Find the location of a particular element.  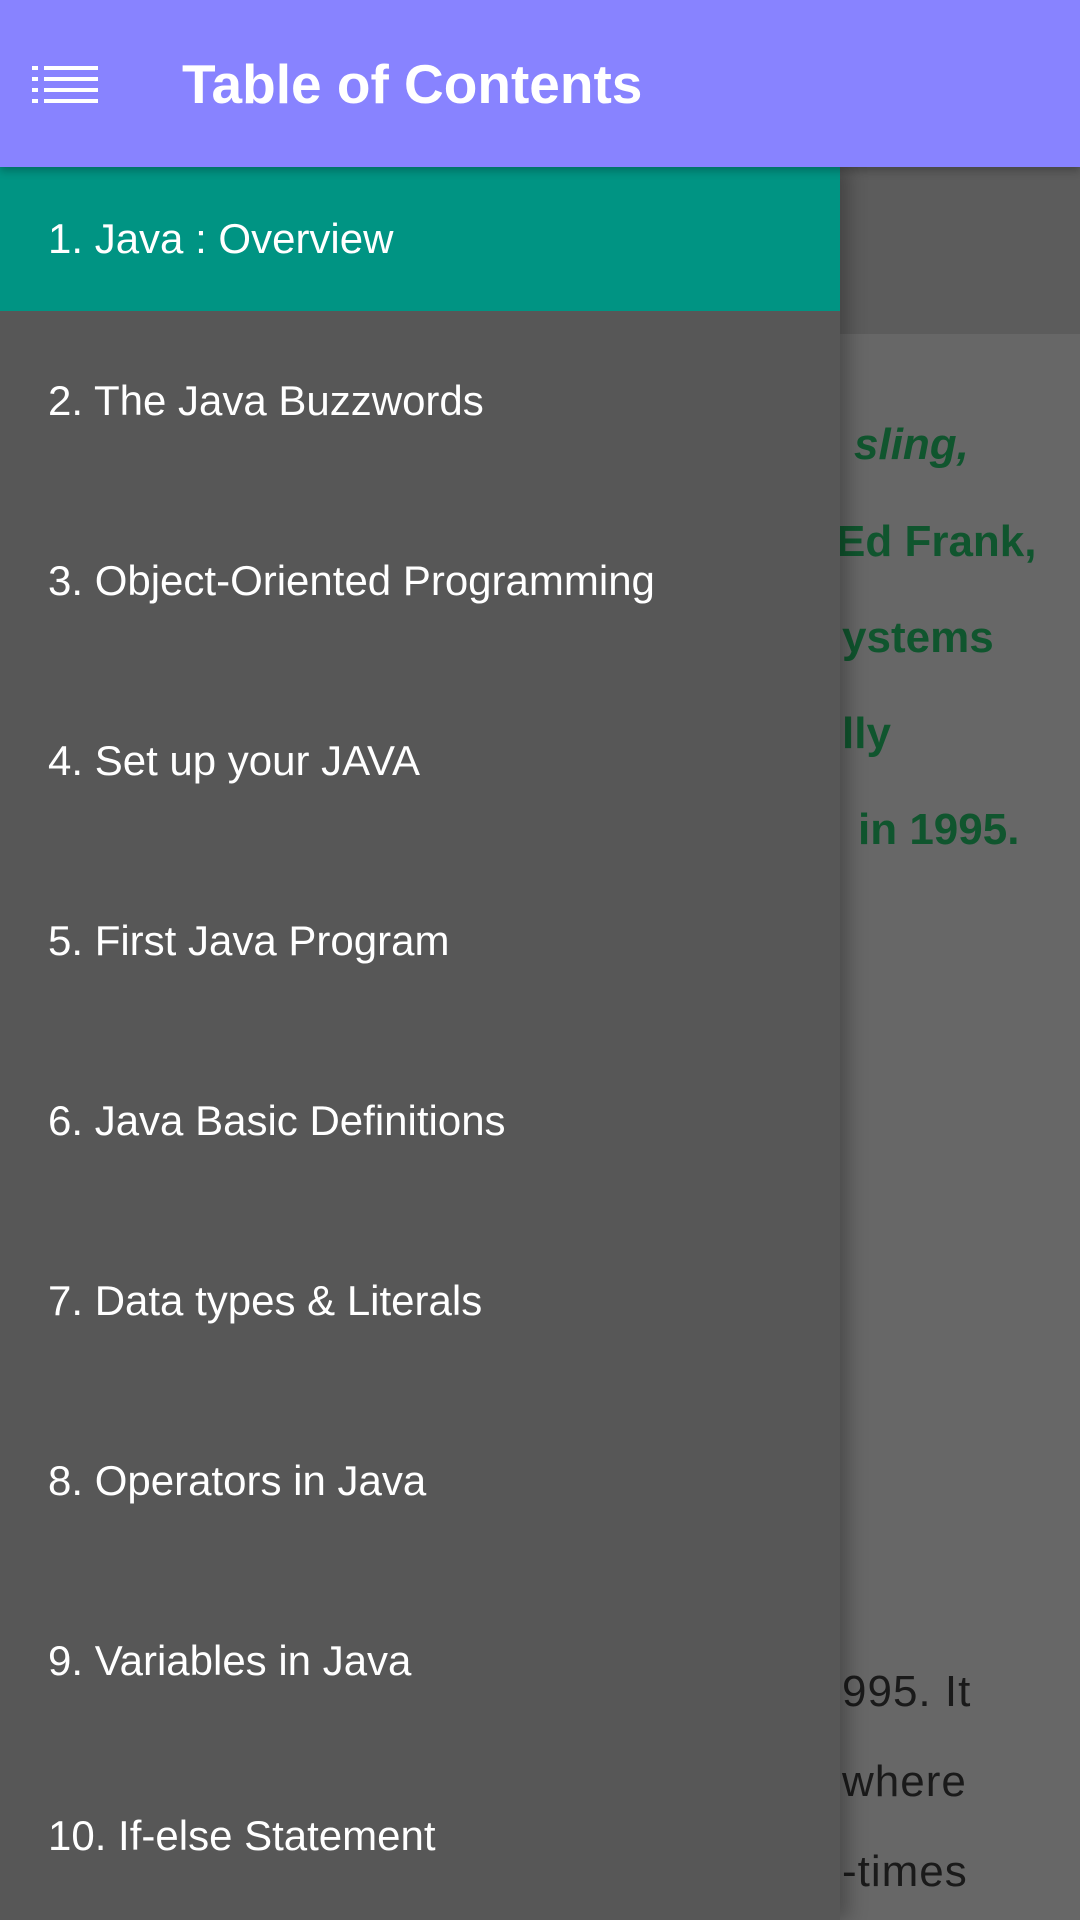

drawer-item-data-types: 7. Data types & Literals is located at coordinates (420, 1301).